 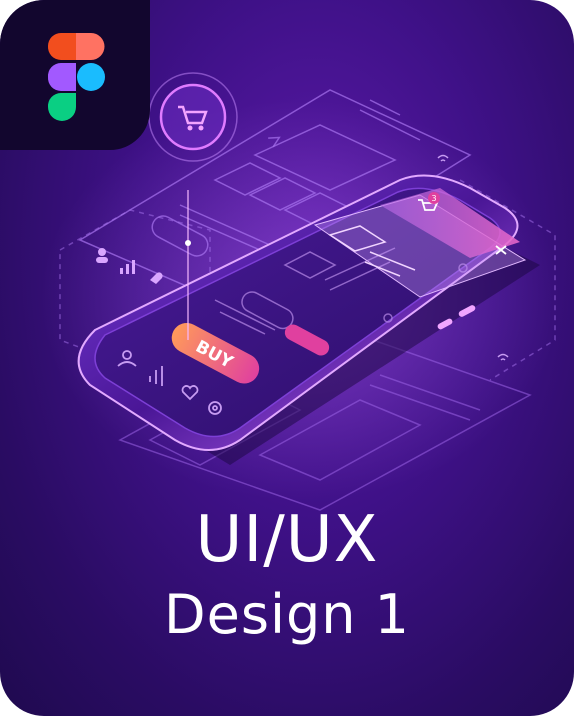 I want to click on logo-corner, so click(x=75, y=75).